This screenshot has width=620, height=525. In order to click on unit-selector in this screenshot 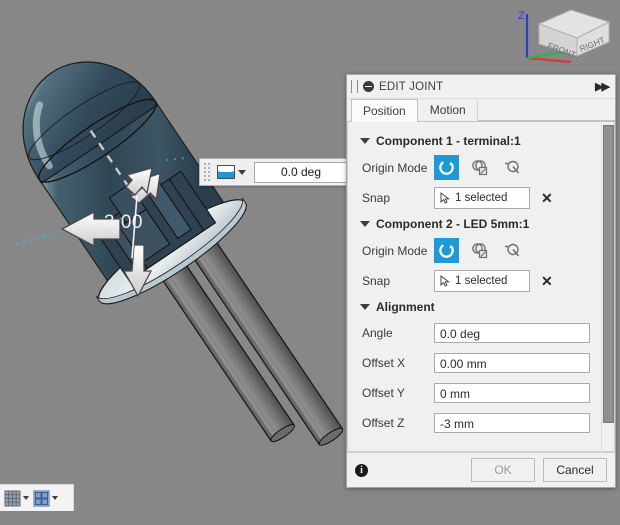, I will do `click(231, 172)`.